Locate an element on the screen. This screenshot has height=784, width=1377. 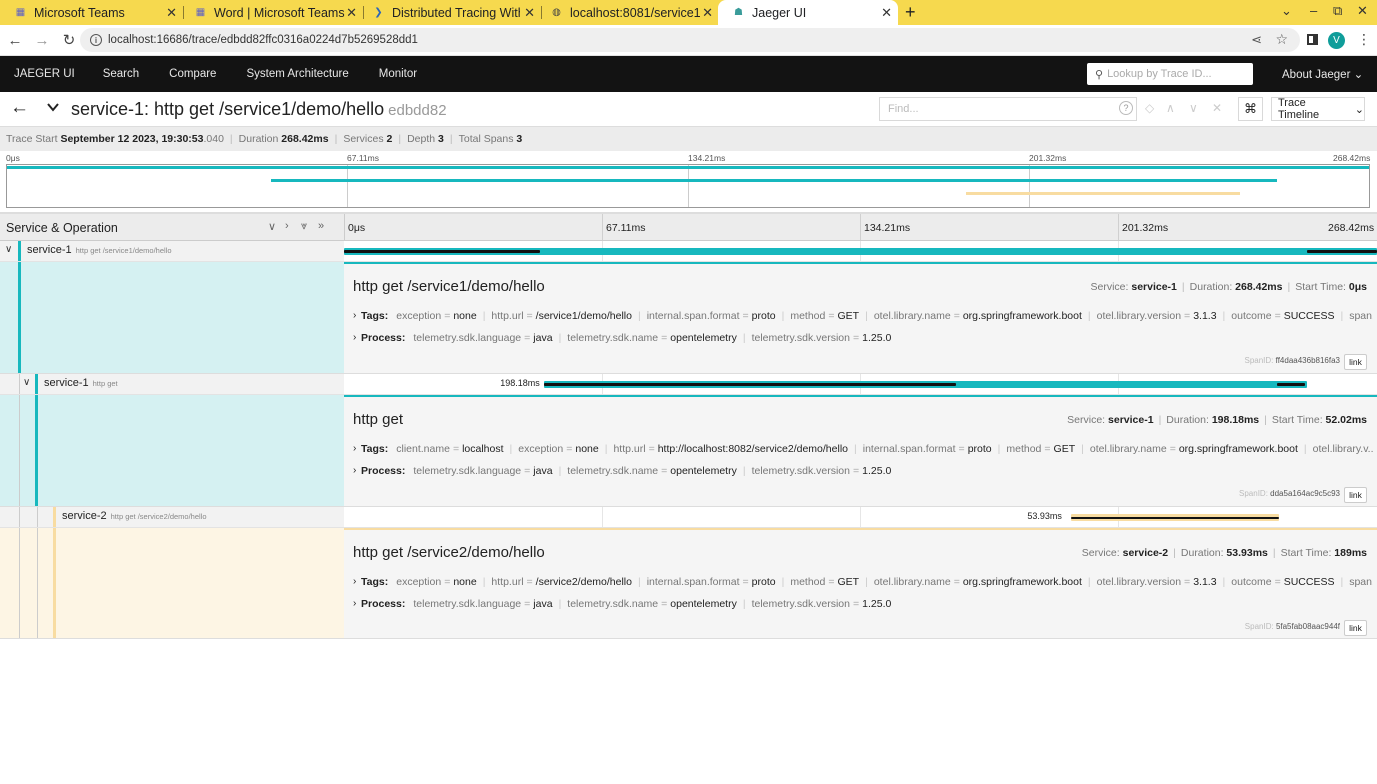
browser-tab-word: ▦ Word | Microsoft Teams ✕ is located at coordinates (272, 12).